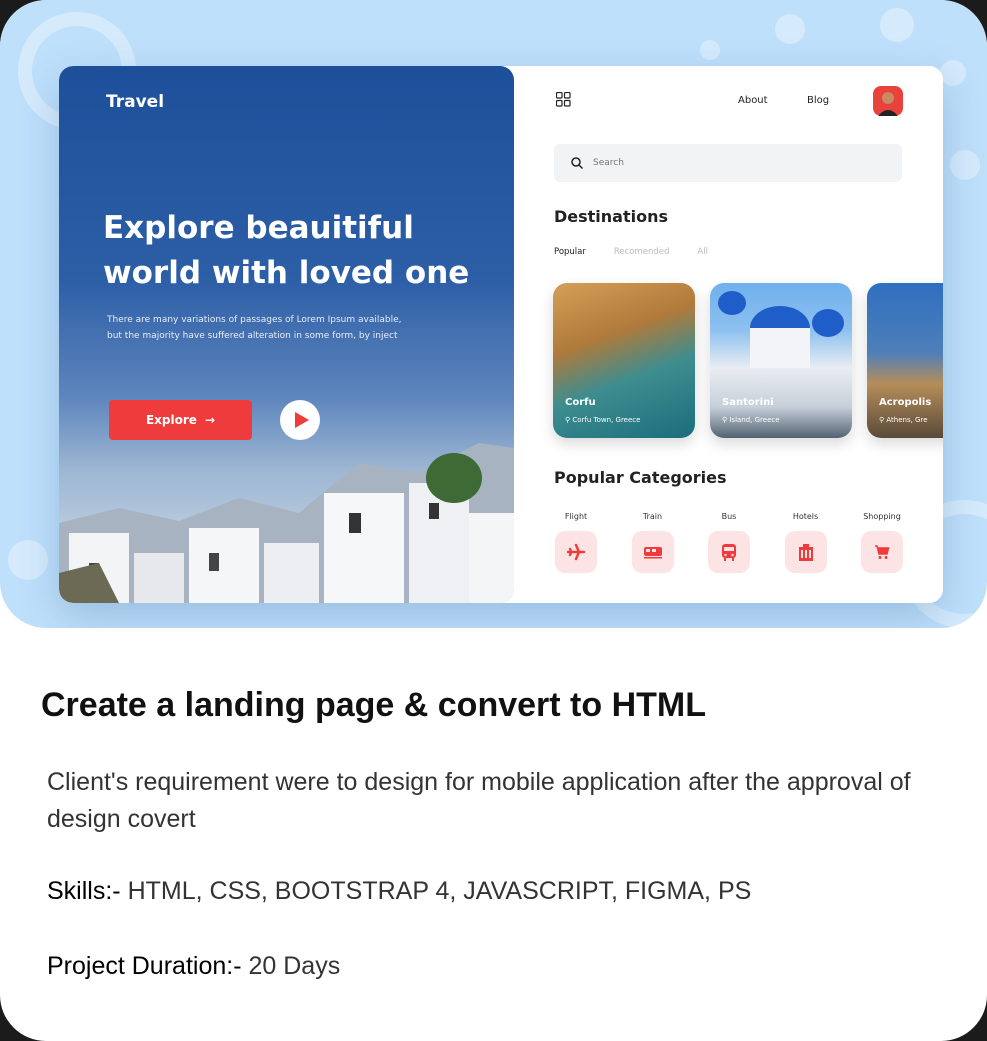 This screenshot has width=987, height=1041. I want to click on category-flight: Flight, so click(576, 542).